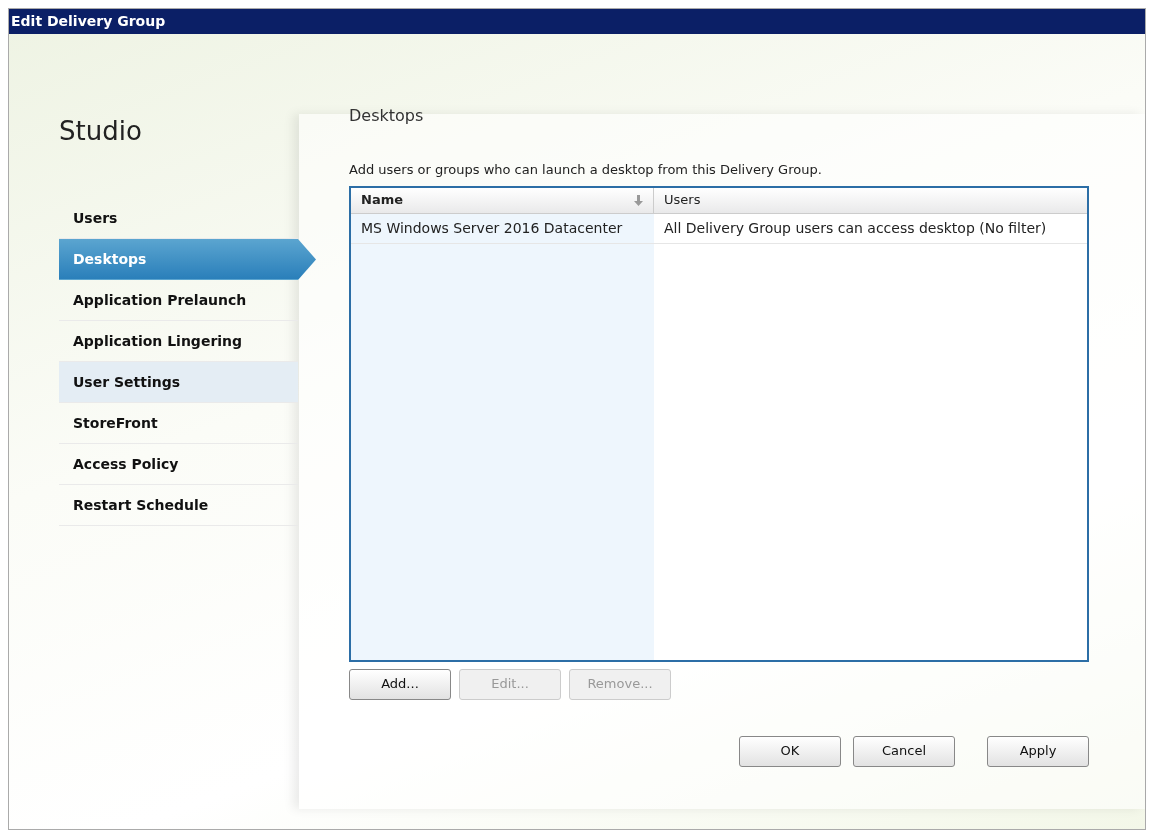  Describe the element at coordinates (638, 200) in the screenshot. I see `sort-descending-icon` at that location.